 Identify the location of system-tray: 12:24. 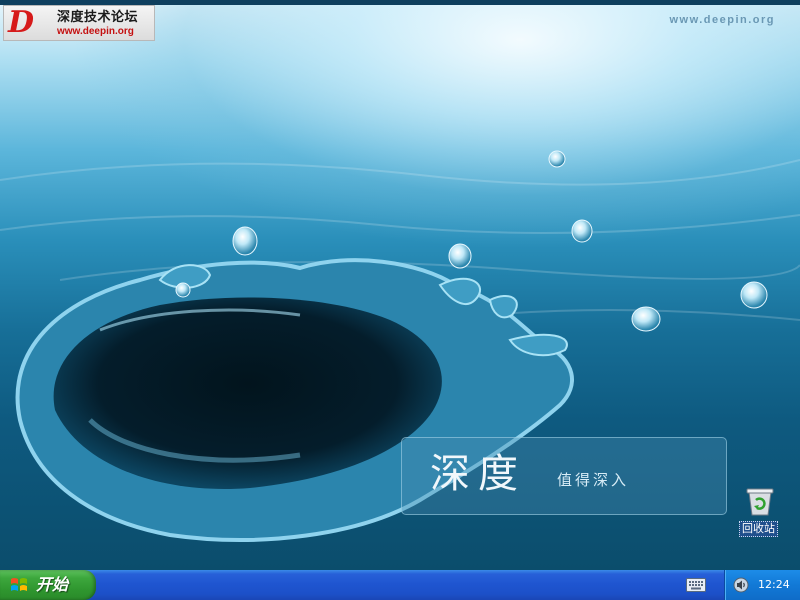
(762, 585).